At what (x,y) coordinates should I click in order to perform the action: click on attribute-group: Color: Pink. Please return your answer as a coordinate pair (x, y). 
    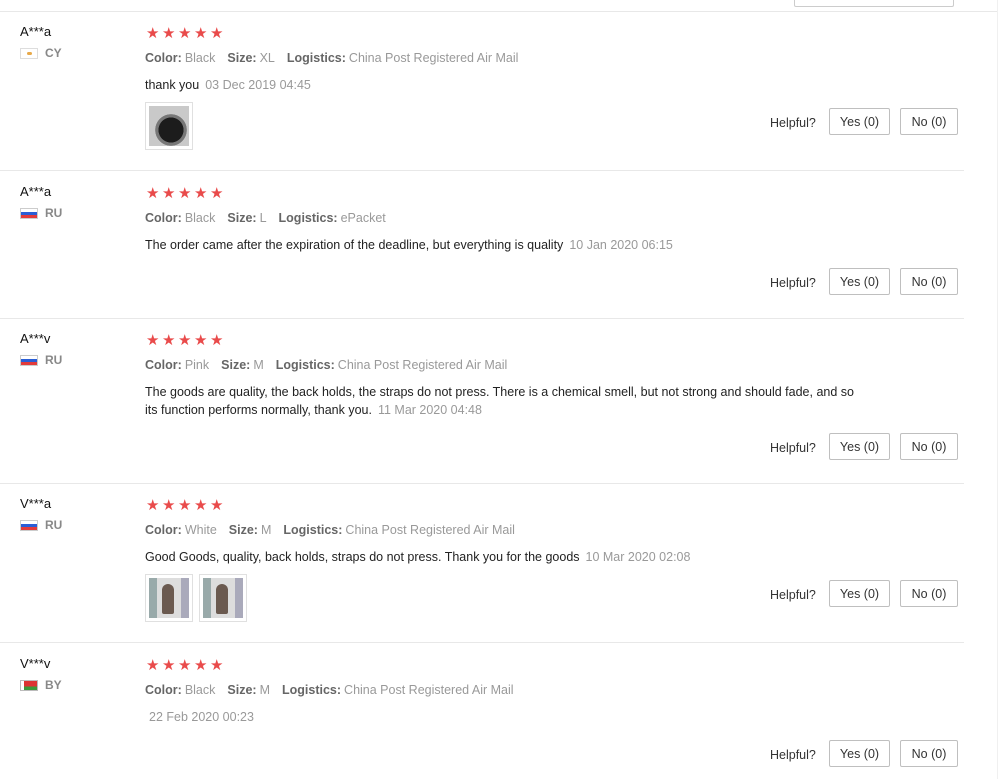
    Looking at the image, I should click on (177, 365).